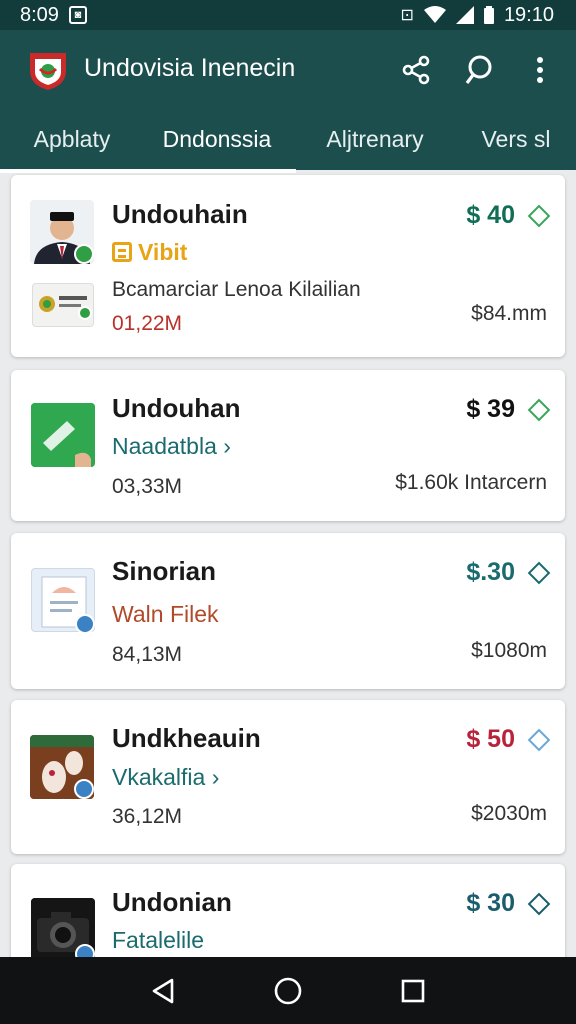 Image resolution: width=576 pixels, height=1024 pixels. Describe the element at coordinates (164, 571) in the screenshot. I see `card-title: Sinorian` at that location.